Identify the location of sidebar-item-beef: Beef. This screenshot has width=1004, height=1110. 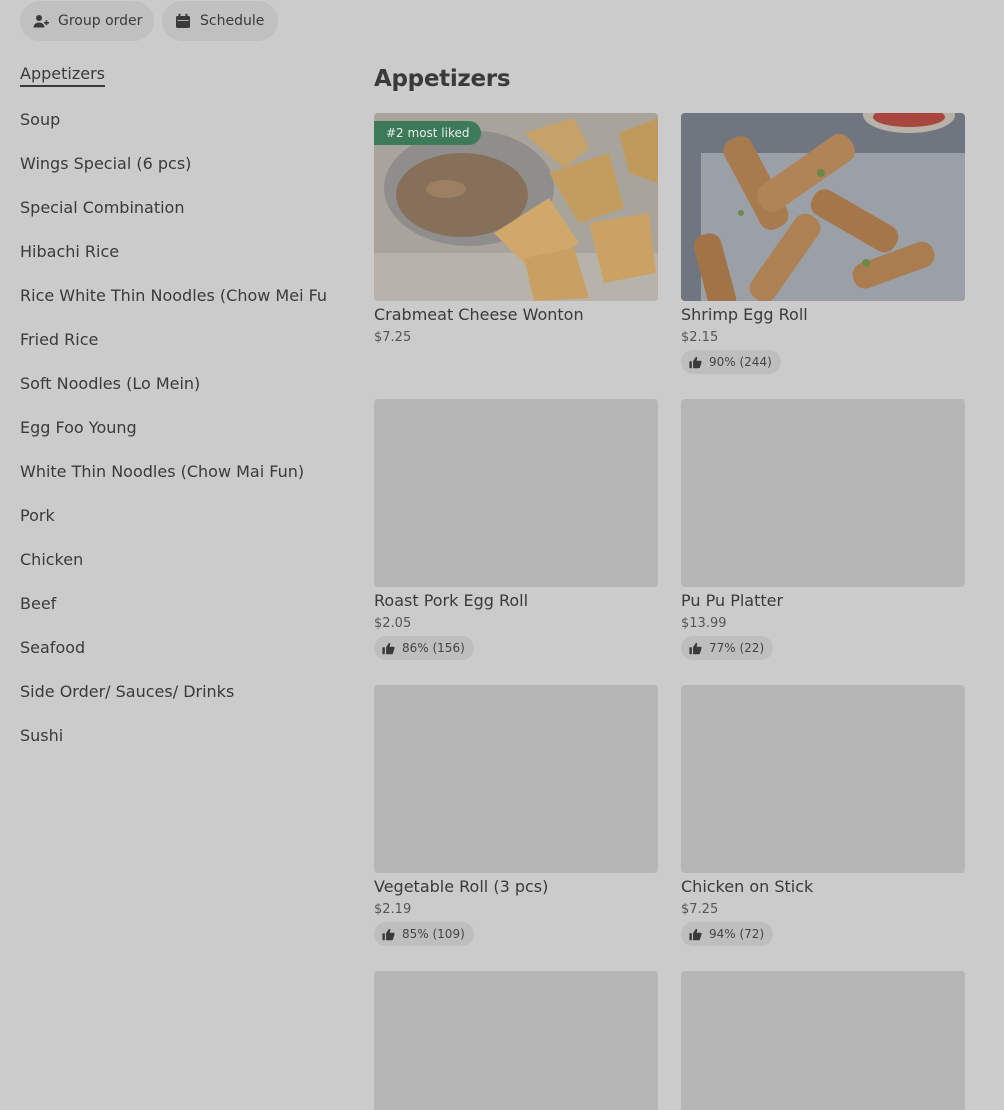
(38, 604).